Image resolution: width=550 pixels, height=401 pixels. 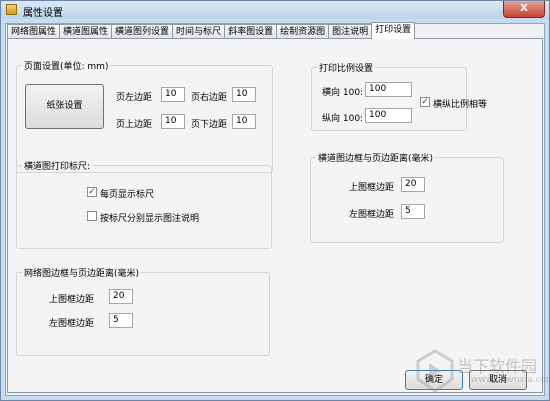 What do you see at coordinates (150, 219) in the screenshot?
I see `separate-legend-label: 按标尺分别显示图注说明` at bounding box center [150, 219].